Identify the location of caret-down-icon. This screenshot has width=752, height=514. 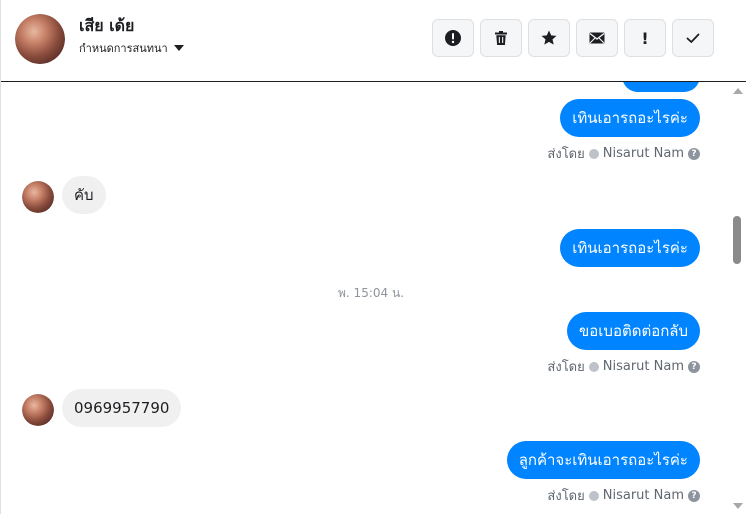
(178, 48).